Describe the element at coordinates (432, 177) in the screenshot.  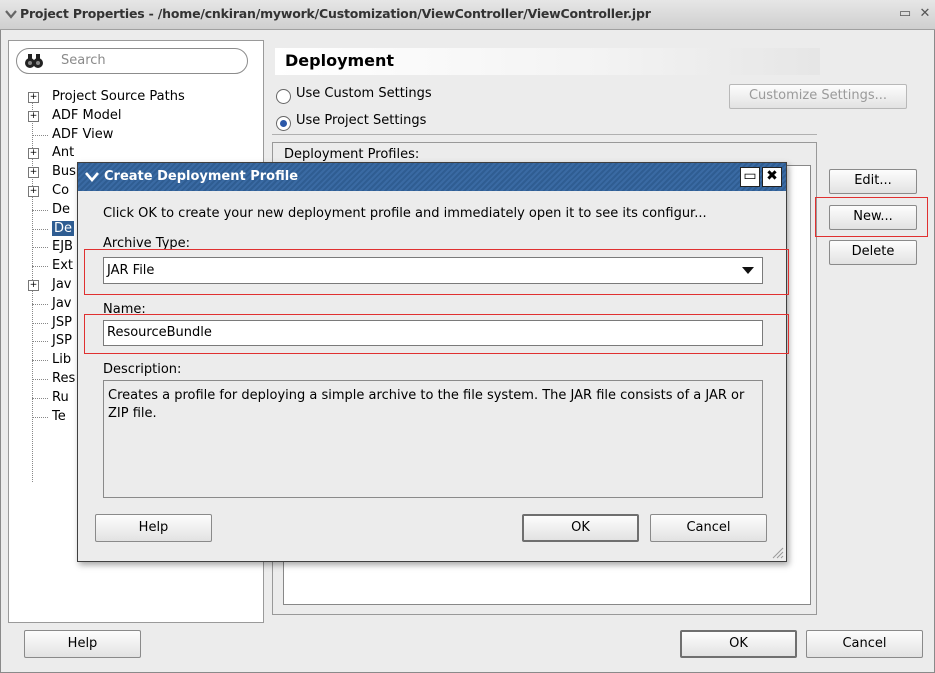
I see `dialog-titlebar: Create Deployment Profile ▭ ✖` at that location.